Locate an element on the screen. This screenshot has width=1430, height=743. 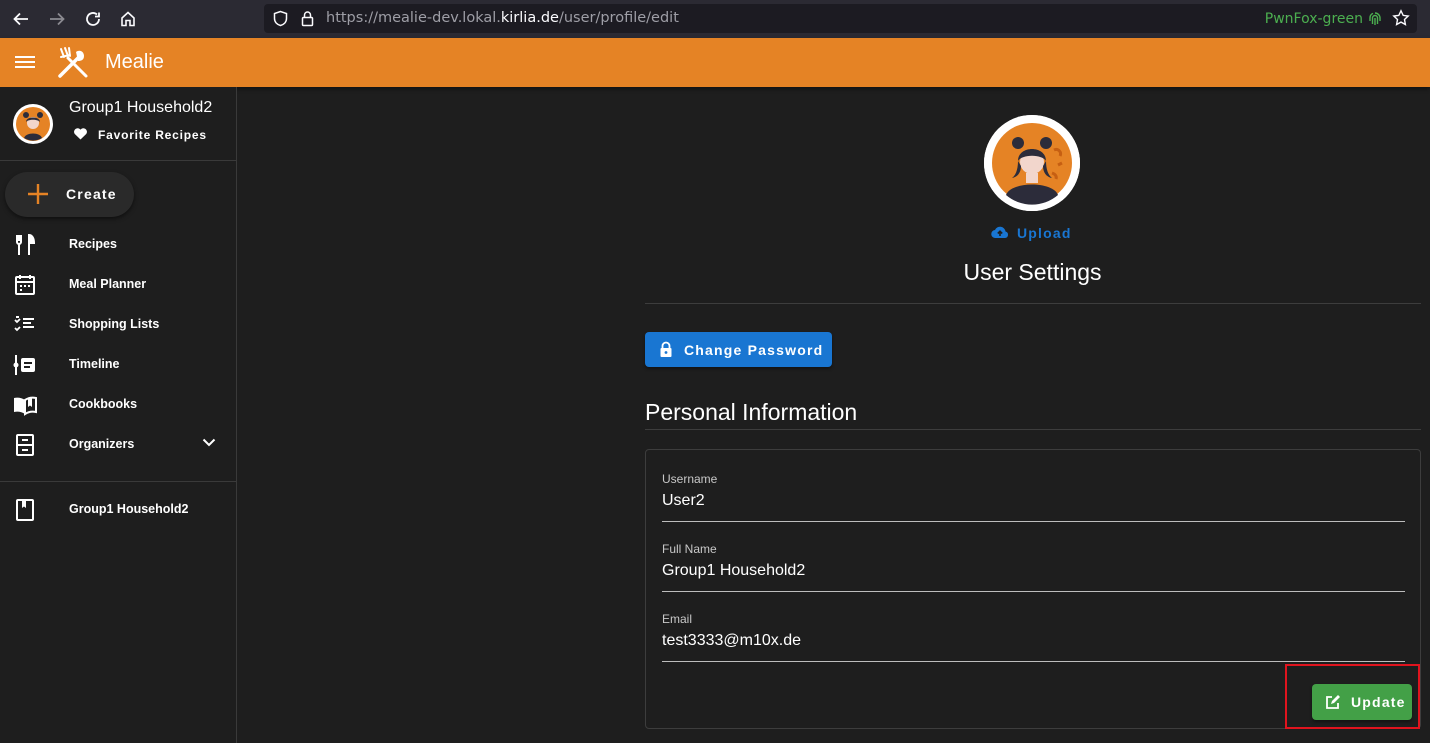
section-title: Personal Information is located at coordinates (751, 412).